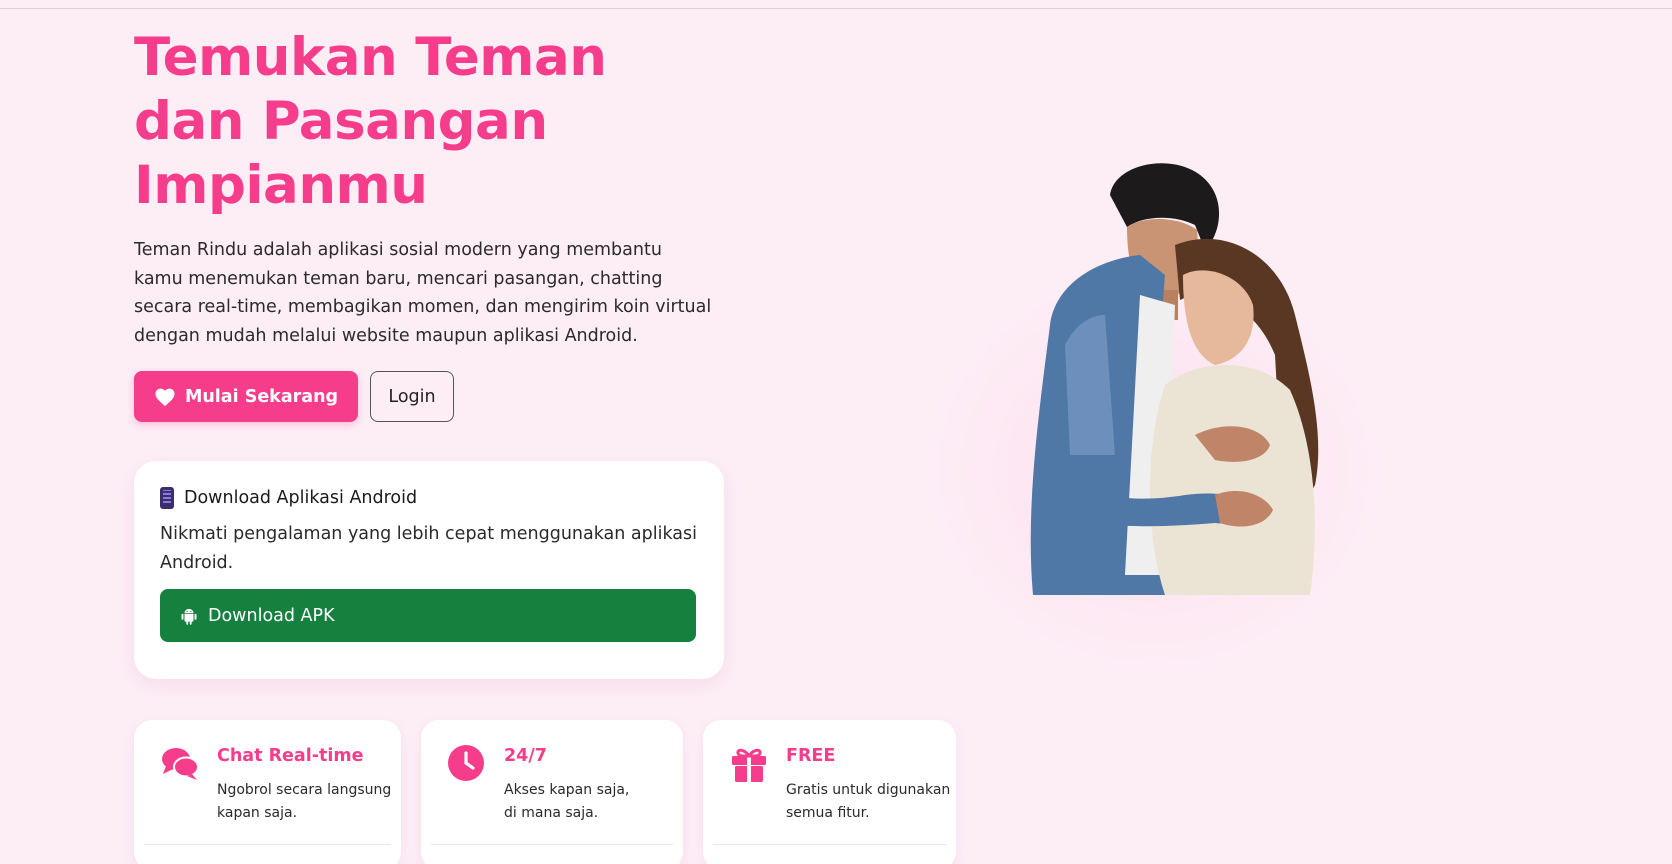  I want to click on feature-card-24-7: 24/7 Akses kapan saja, di mana saja., so click(552, 792).